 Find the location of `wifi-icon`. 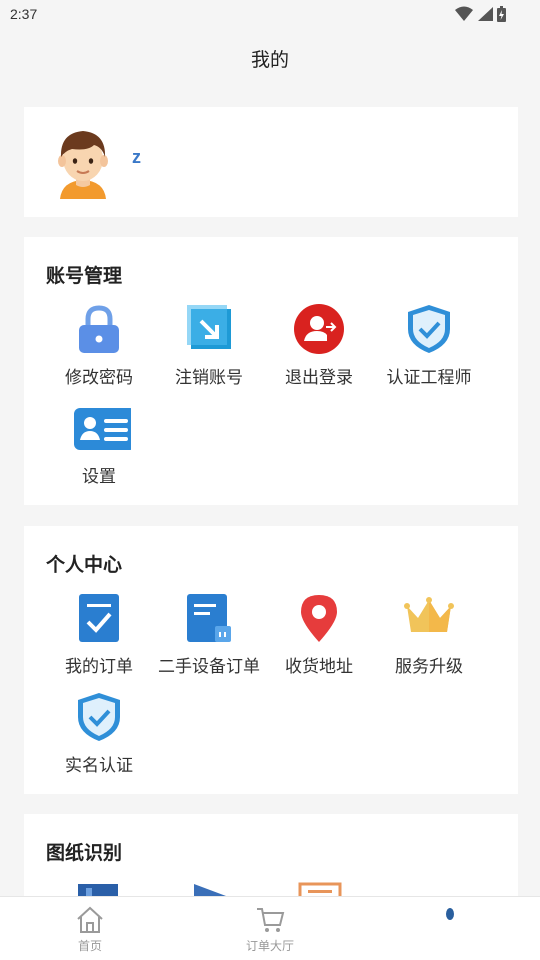

wifi-icon is located at coordinates (464, 13).